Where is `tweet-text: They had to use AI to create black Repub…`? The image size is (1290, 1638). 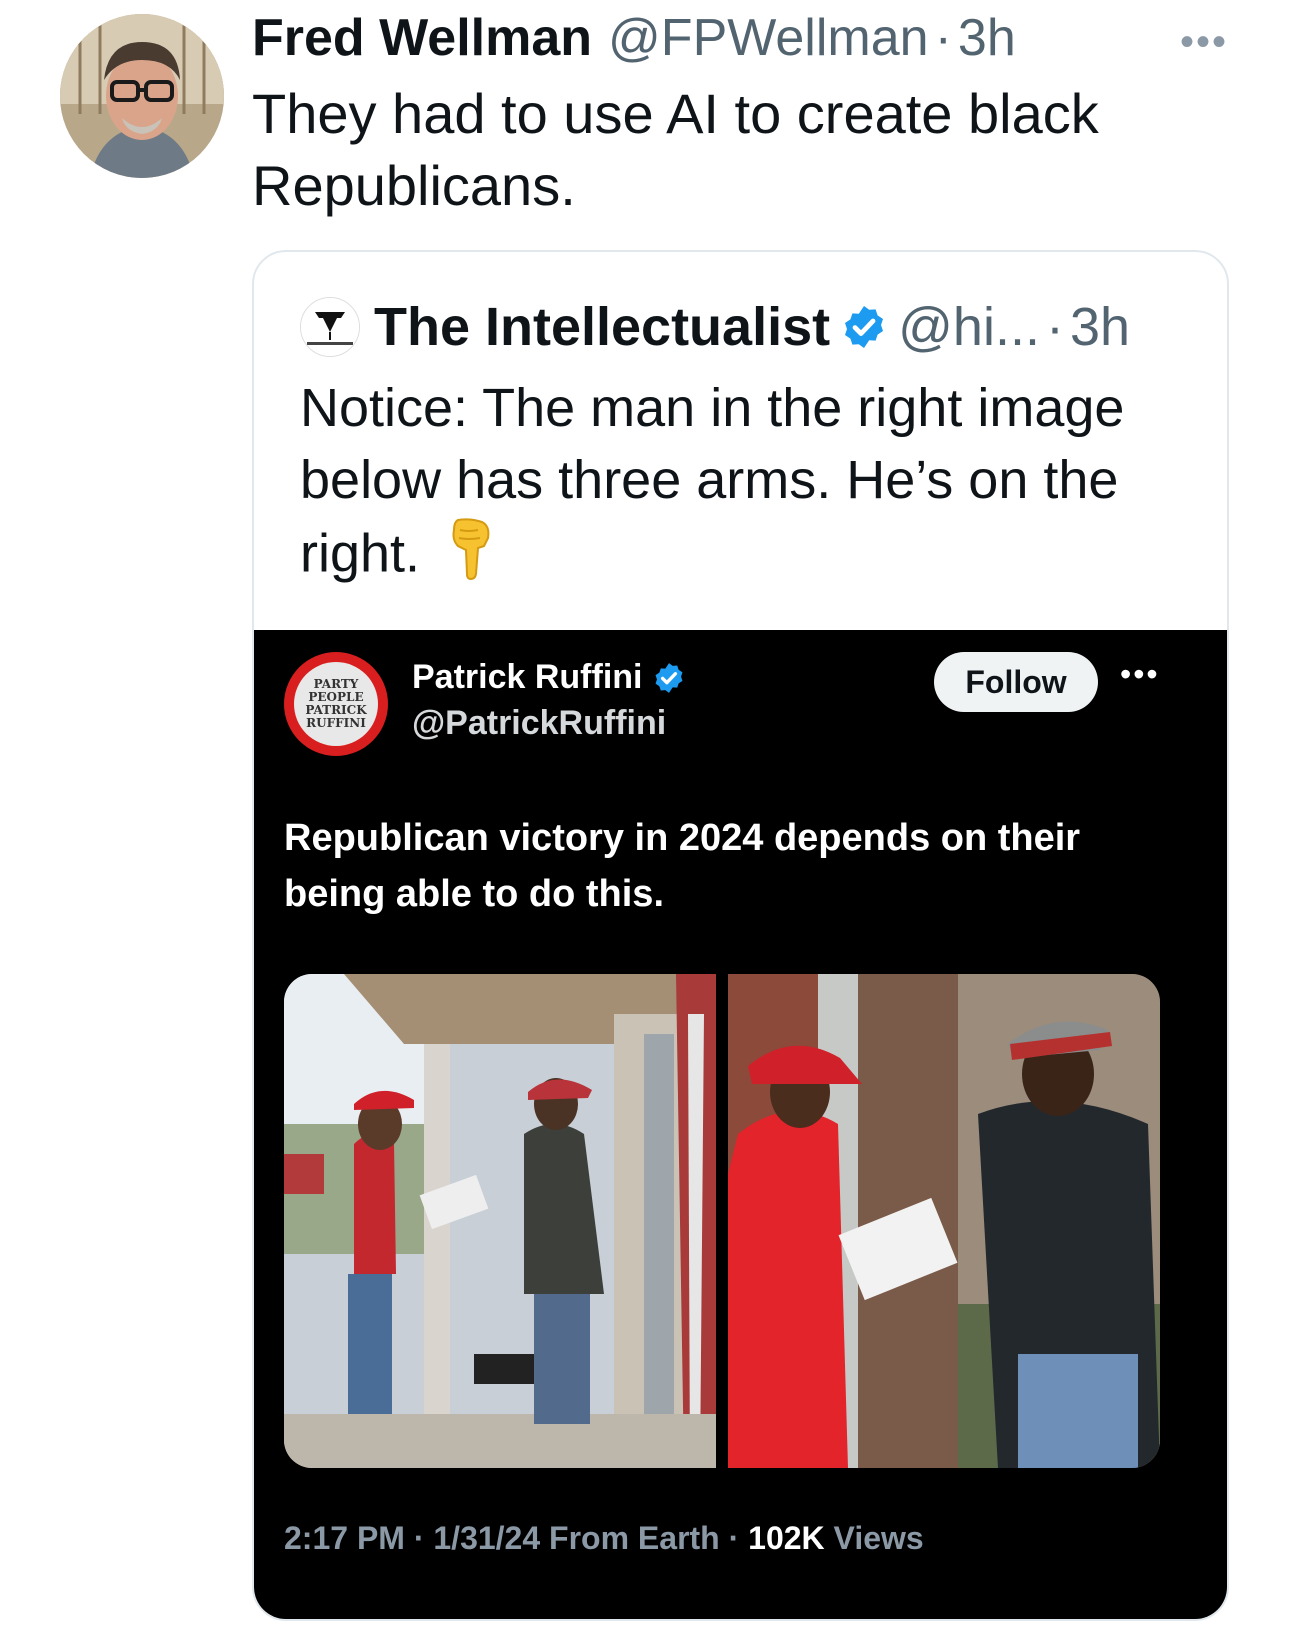 tweet-text: They had to use AI to create black Repub… is located at coordinates (675, 149).